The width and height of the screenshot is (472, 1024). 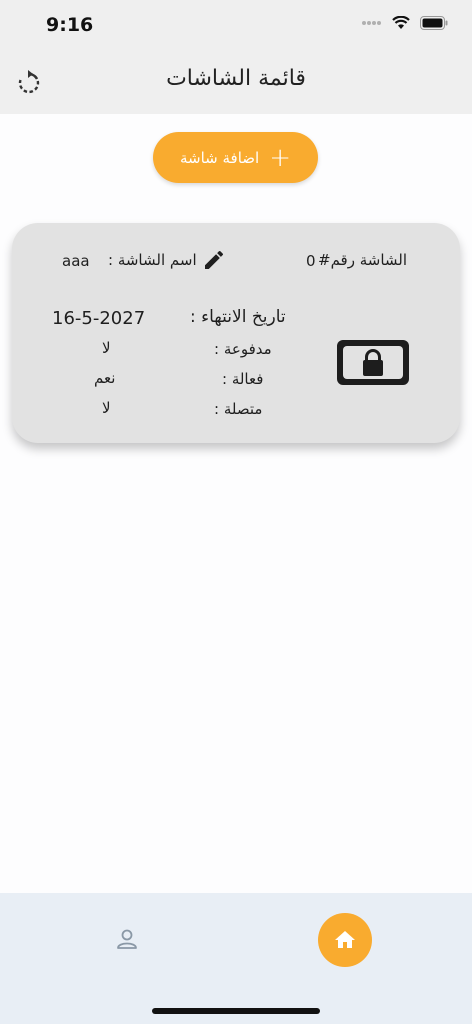 What do you see at coordinates (434, 23) in the screenshot?
I see `battery-icon` at bounding box center [434, 23].